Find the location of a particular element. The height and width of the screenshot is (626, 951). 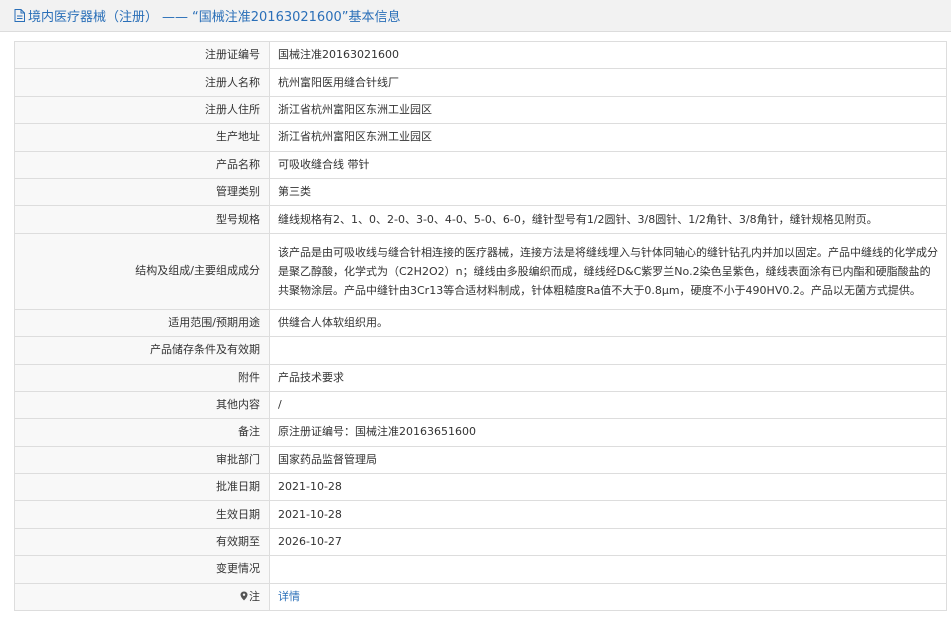

details-link: 详情 is located at coordinates (289, 596).